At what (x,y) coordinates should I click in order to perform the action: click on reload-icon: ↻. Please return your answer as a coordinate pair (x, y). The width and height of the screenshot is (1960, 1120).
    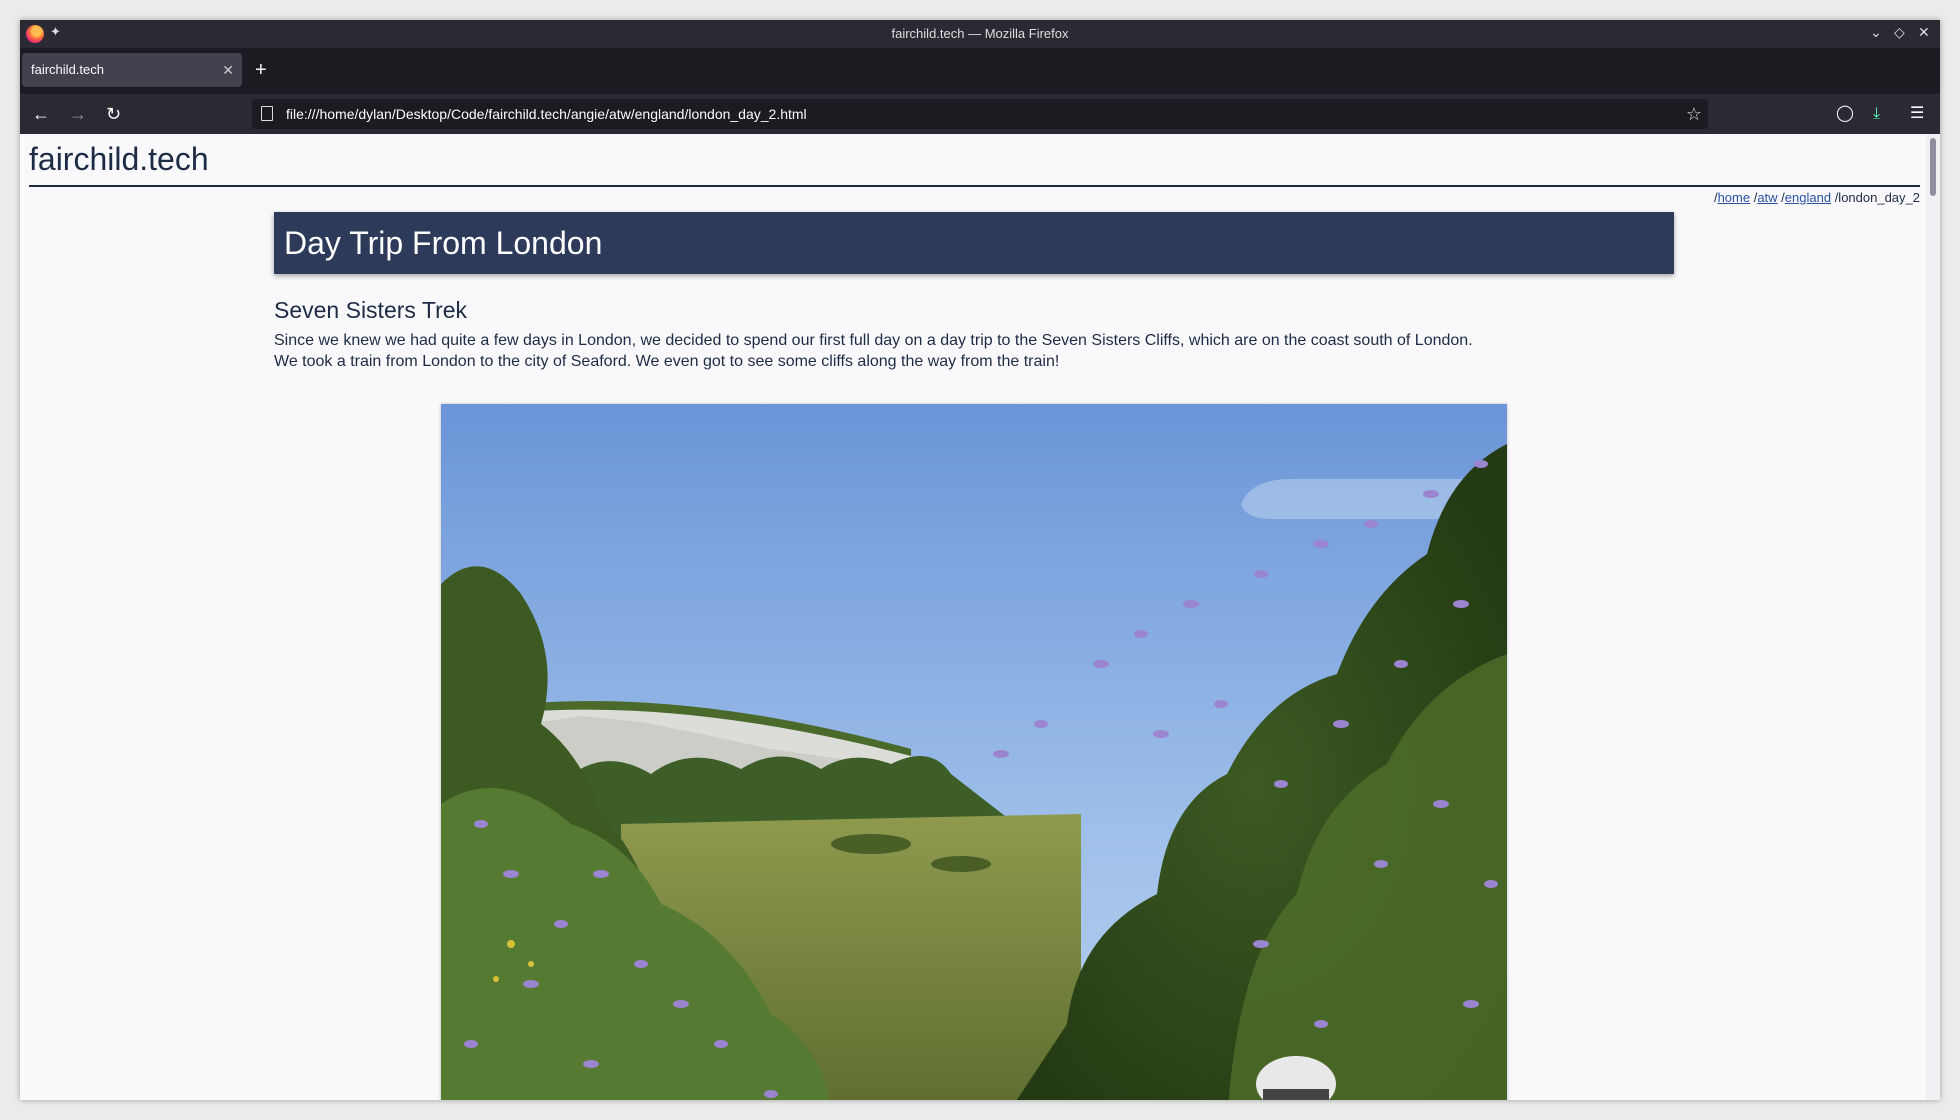
    Looking at the image, I should click on (113, 114).